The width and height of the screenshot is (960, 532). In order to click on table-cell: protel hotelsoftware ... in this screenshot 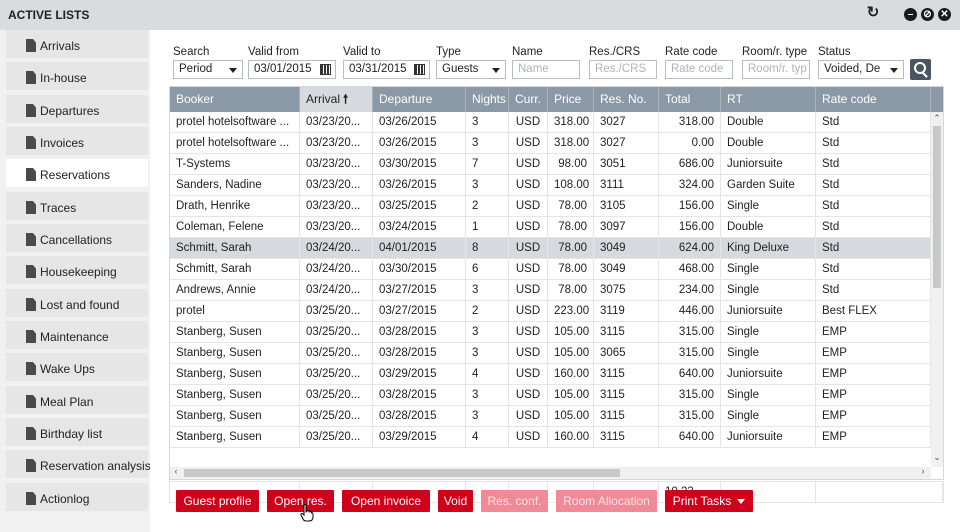, I will do `click(235, 122)`.